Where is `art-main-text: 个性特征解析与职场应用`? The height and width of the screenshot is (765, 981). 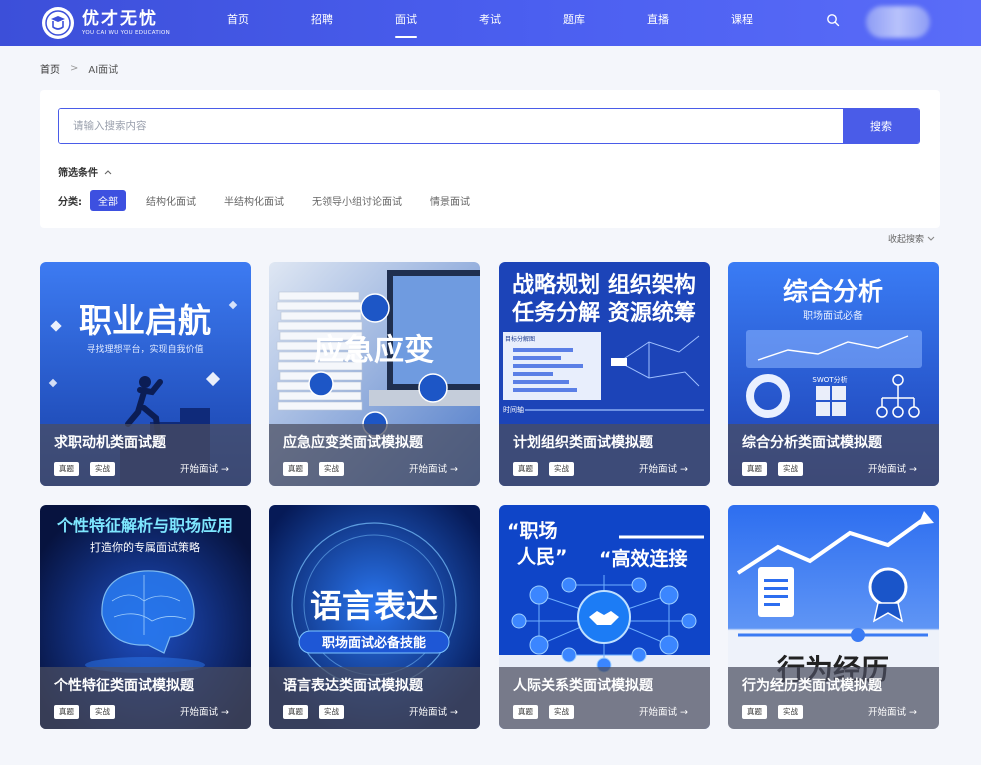
art-main-text: 个性特征解析与职场应用 is located at coordinates (144, 525).